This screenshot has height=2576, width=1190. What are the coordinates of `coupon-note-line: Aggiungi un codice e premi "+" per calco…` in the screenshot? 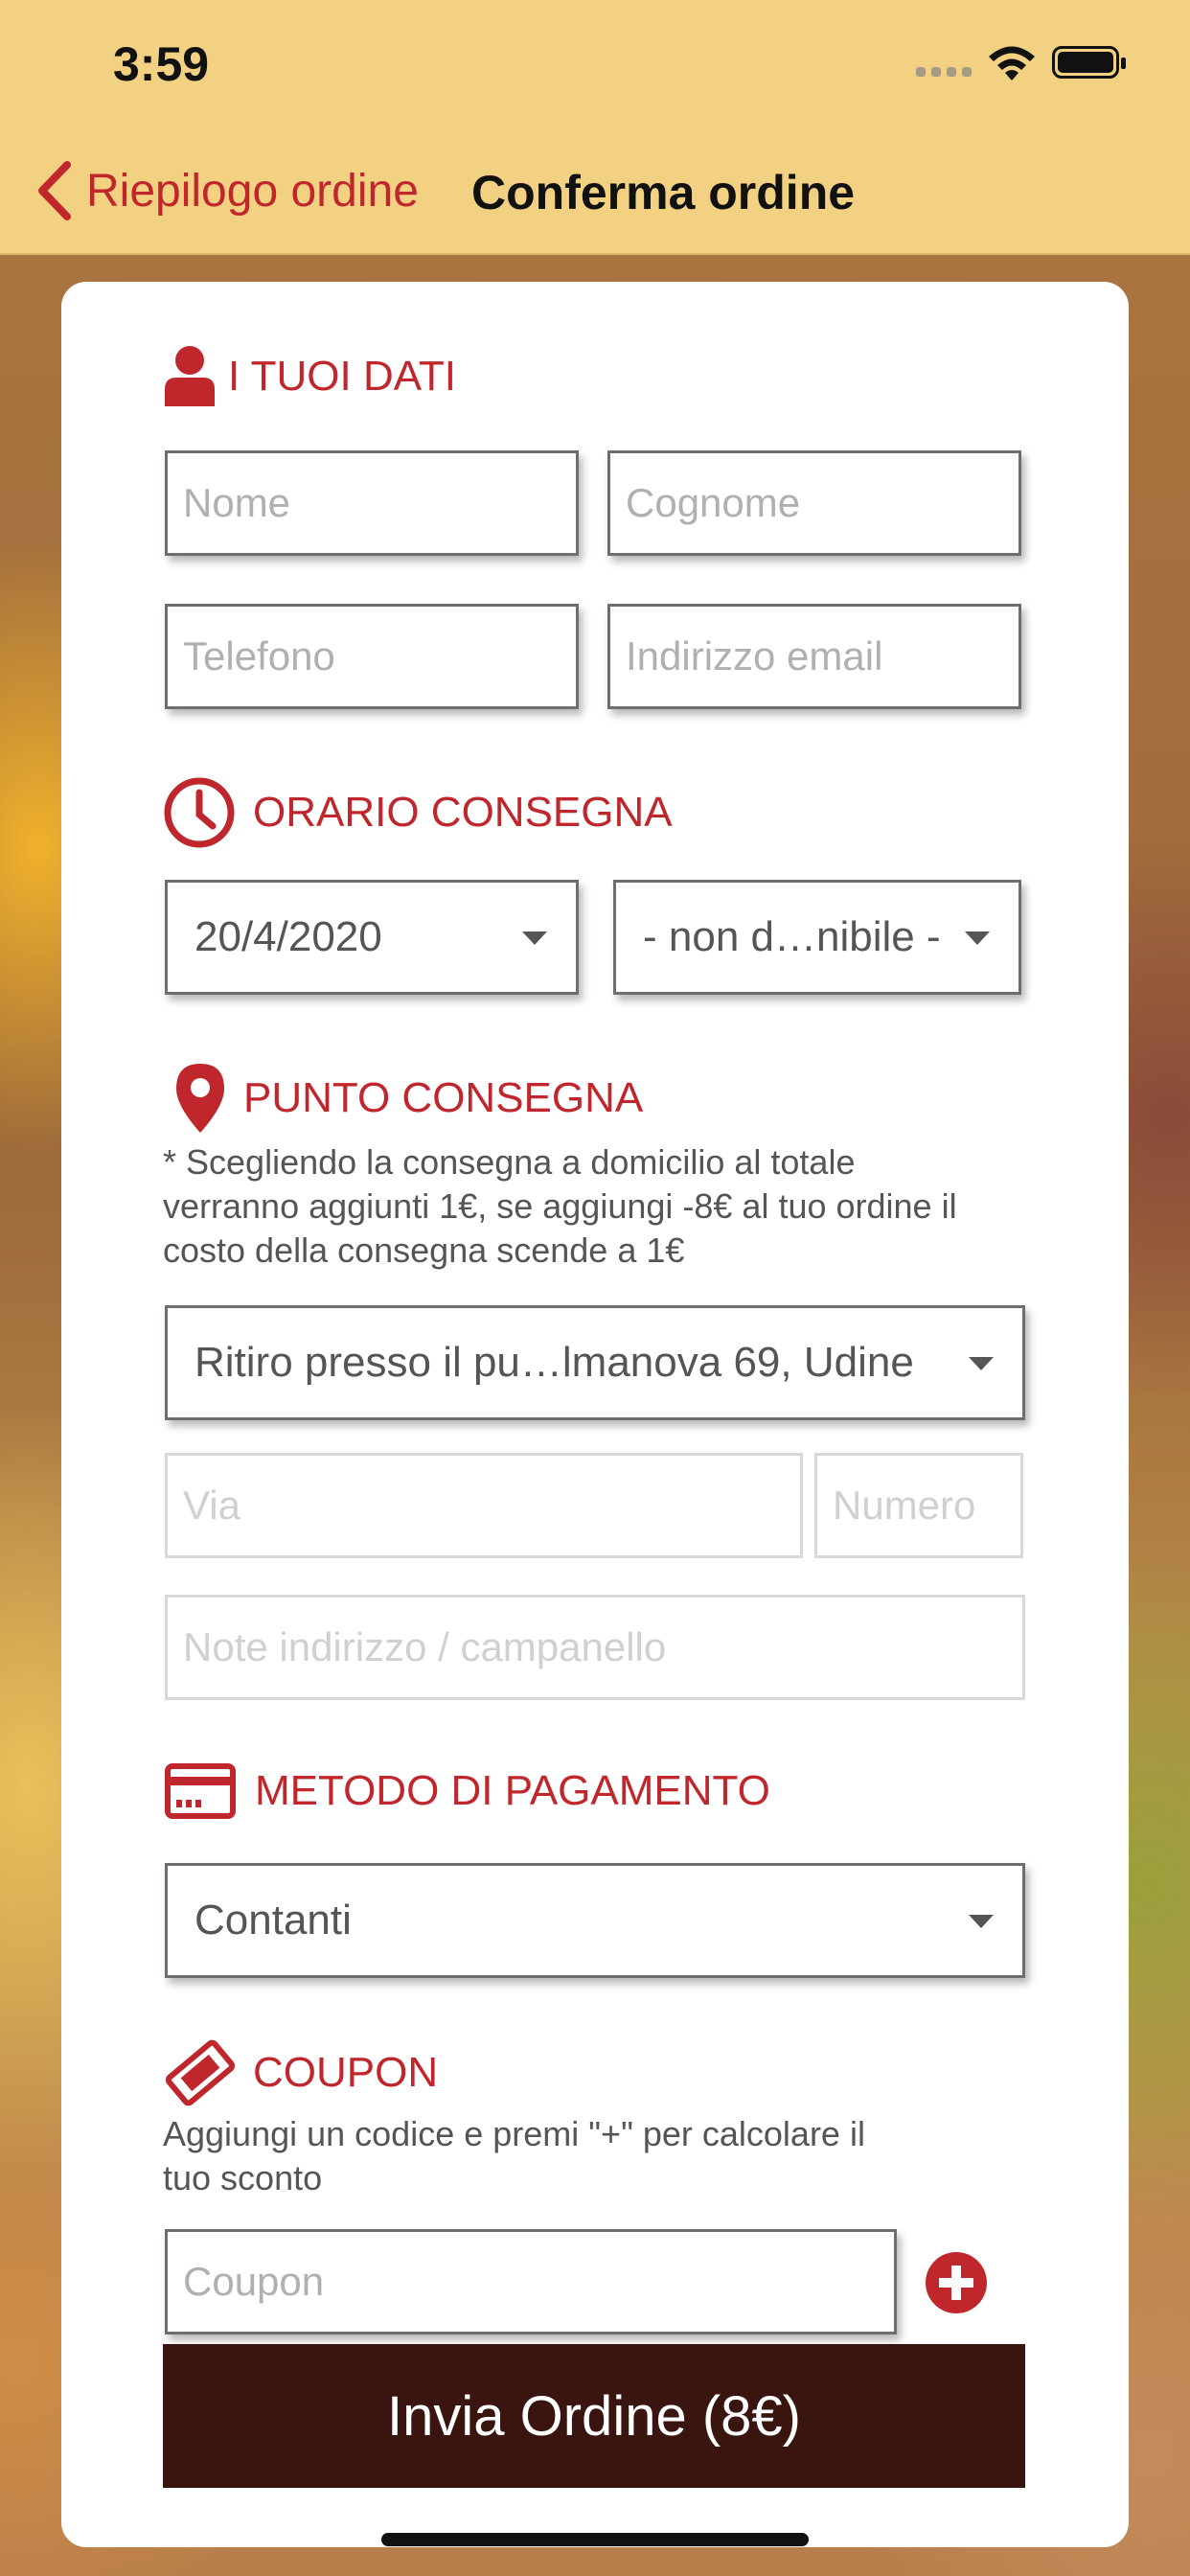 It's located at (514, 2133).